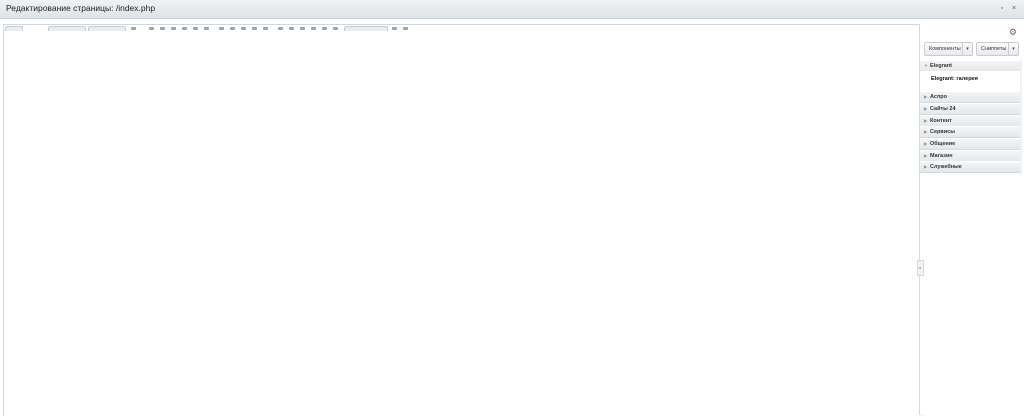 This screenshot has height=416, width=1024. I want to click on sidebar-scrollbar, so click(1021, 117).